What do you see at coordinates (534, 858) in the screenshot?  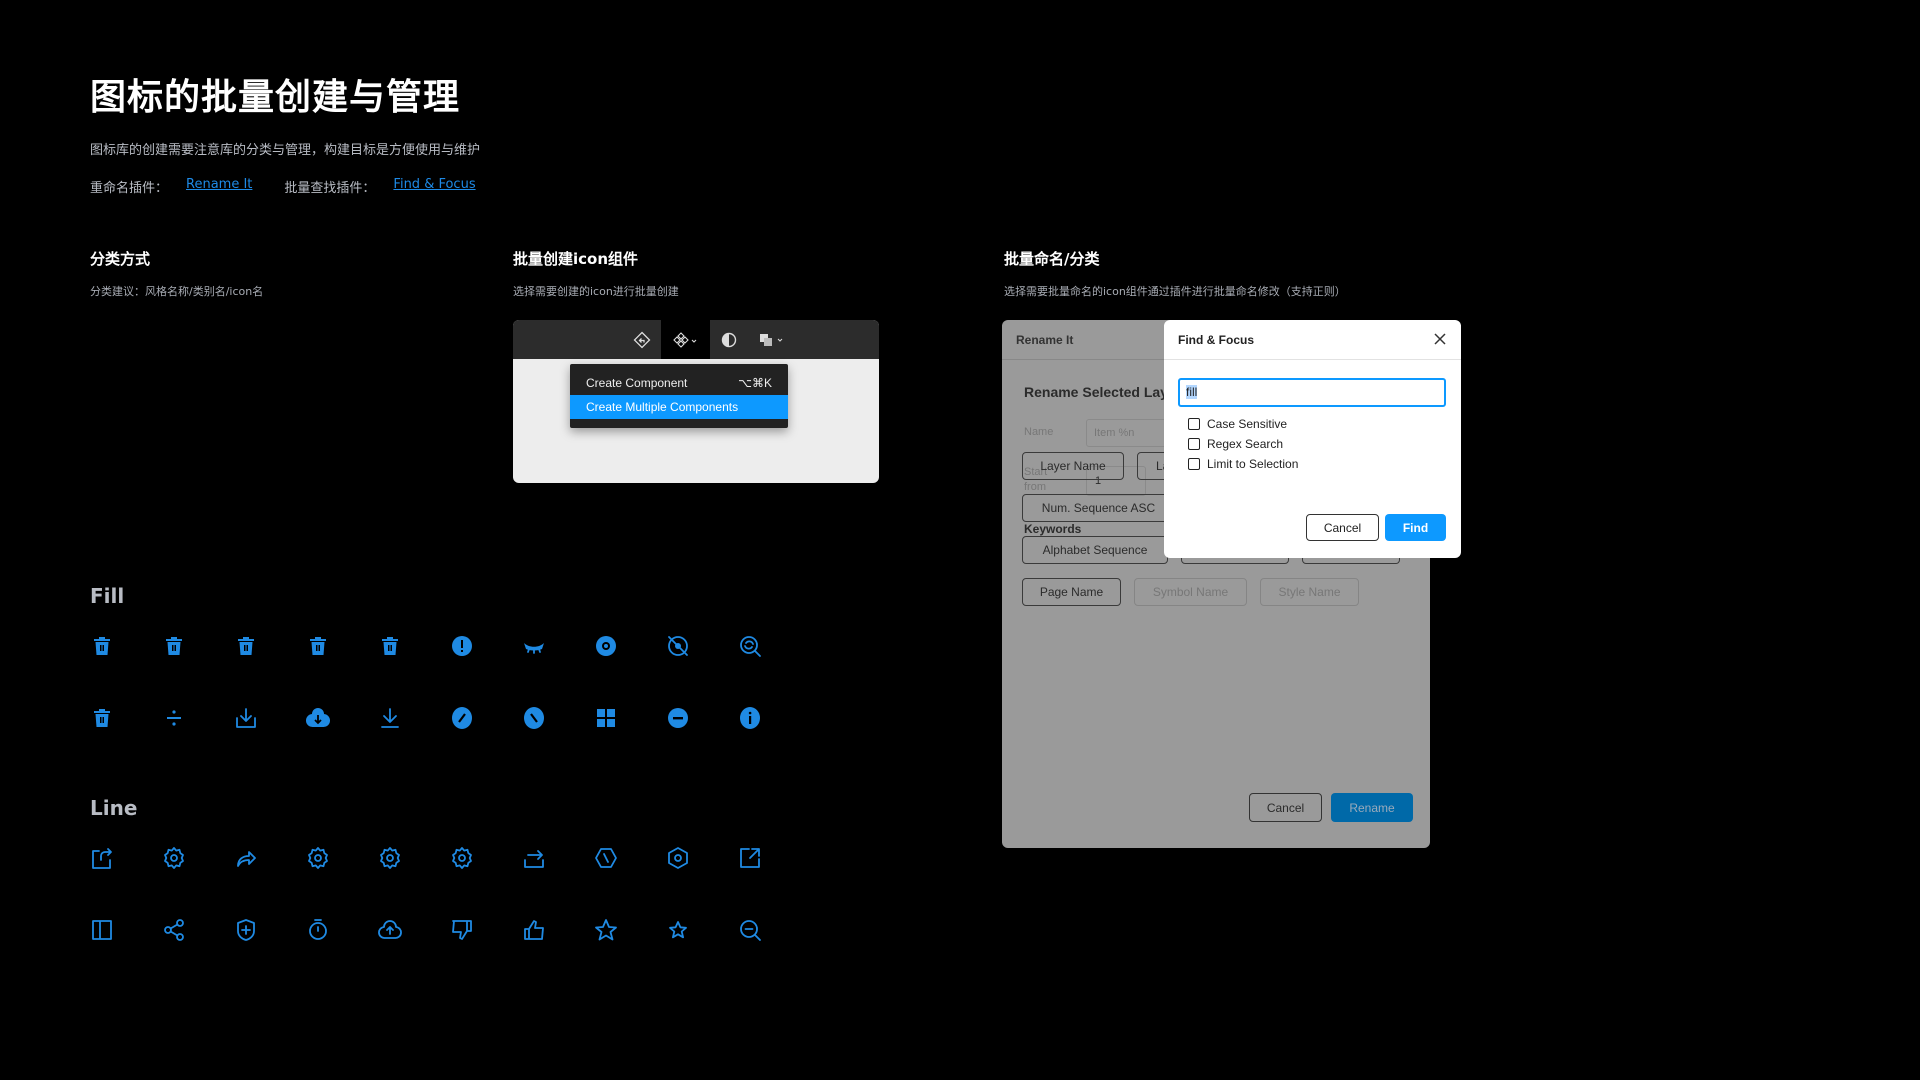 I see `export-icon` at bounding box center [534, 858].